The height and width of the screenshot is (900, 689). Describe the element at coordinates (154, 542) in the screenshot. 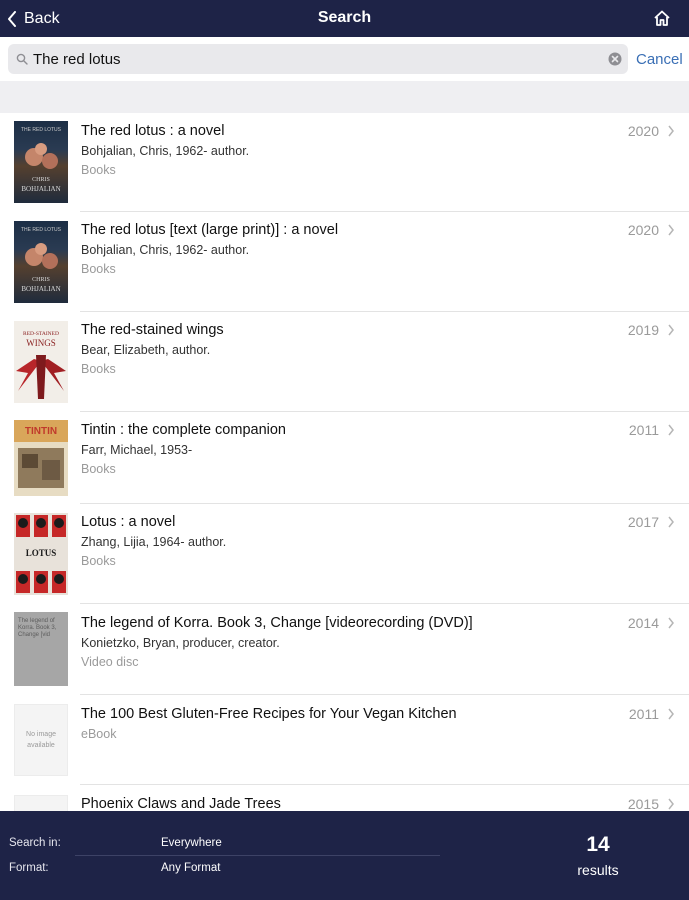

I see `item-author: Zhang, Lijia, 1964- author.` at that location.